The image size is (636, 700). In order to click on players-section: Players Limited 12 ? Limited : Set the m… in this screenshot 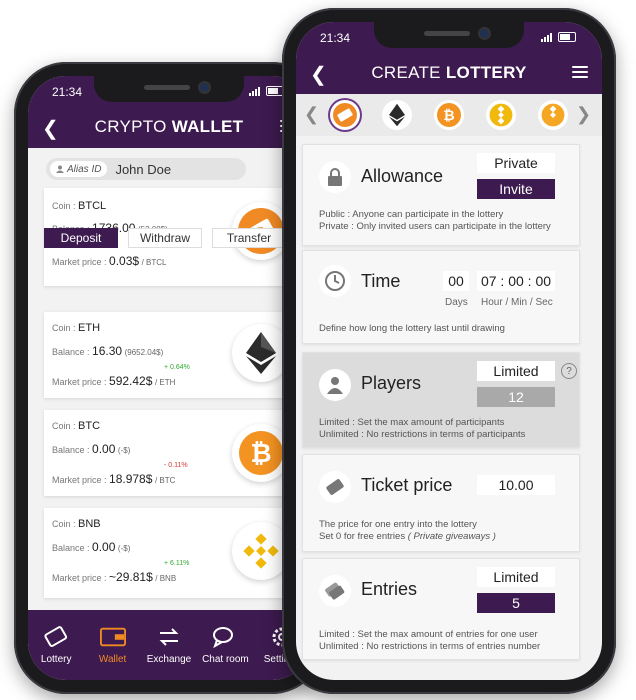, I will do `click(441, 400)`.